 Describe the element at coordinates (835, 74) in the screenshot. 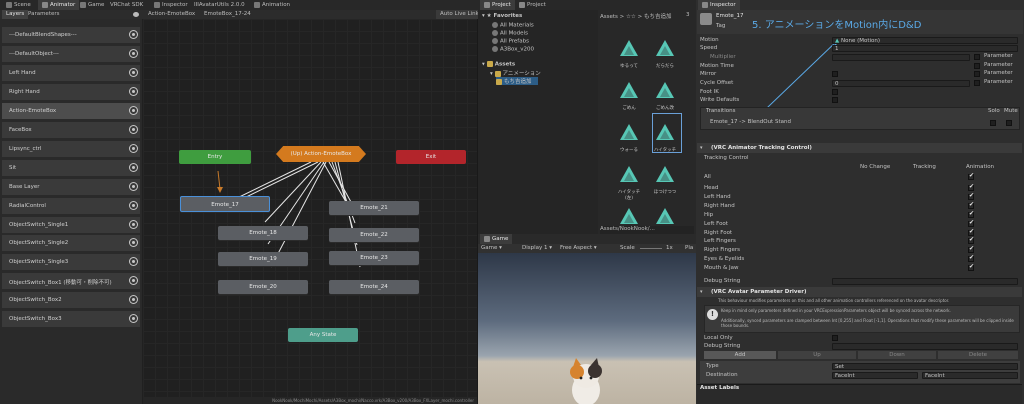

I see `mirror-checkbox` at that location.